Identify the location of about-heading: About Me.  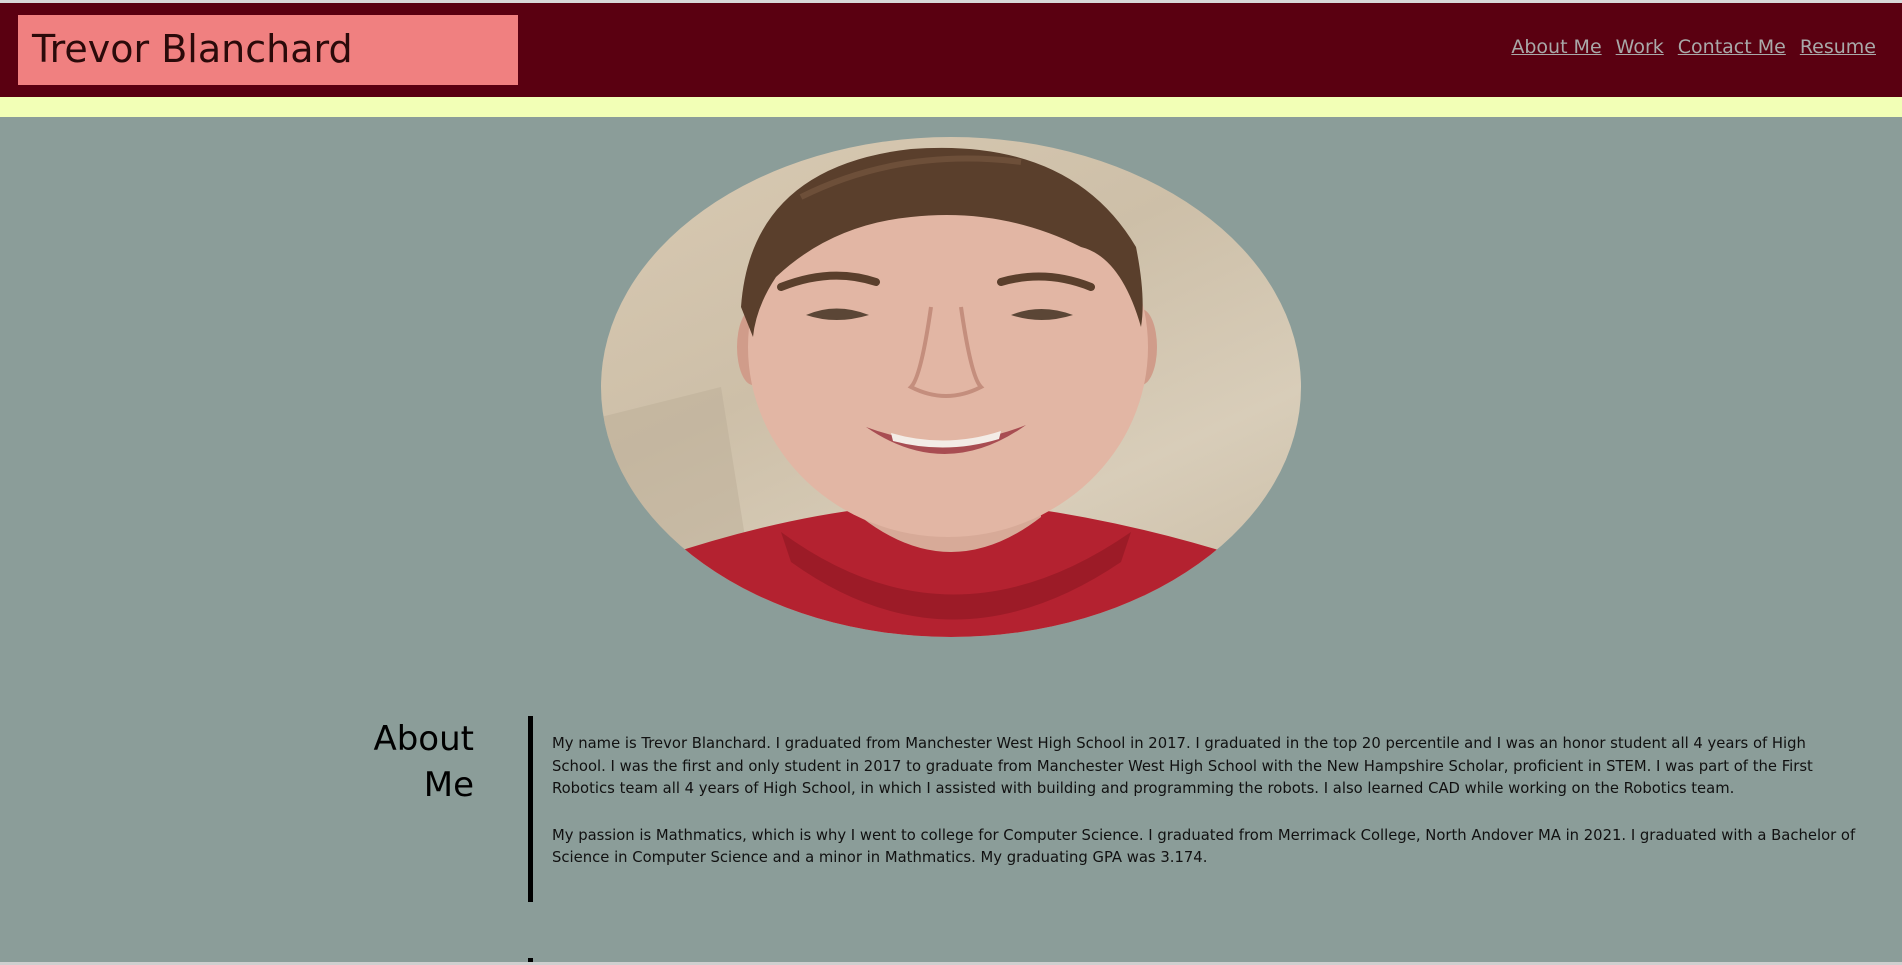
(402, 762).